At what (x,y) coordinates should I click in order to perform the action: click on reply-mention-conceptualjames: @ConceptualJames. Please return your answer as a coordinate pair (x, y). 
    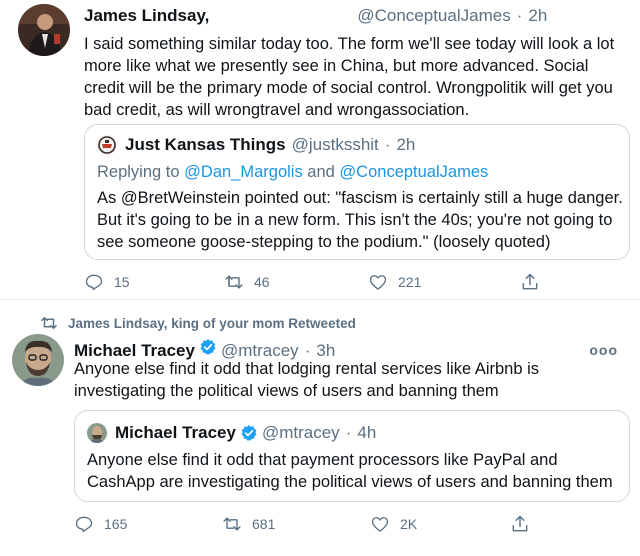
    Looking at the image, I should click on (413, 172).